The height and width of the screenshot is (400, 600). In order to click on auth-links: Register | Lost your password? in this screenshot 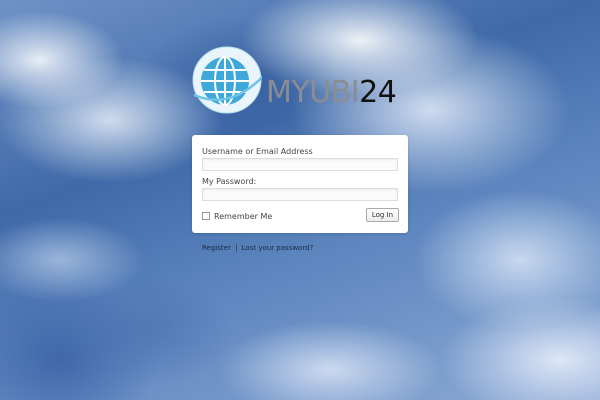, I will do `click(257, 248)`.